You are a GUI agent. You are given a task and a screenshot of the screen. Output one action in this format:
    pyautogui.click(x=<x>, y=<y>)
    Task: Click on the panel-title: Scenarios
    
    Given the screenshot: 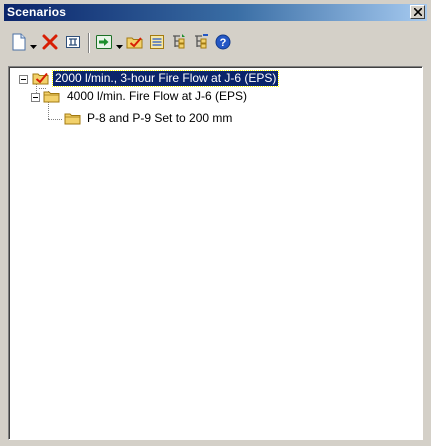 What is the action you would take?
    pyautogui.click(x=37, y=12)
    